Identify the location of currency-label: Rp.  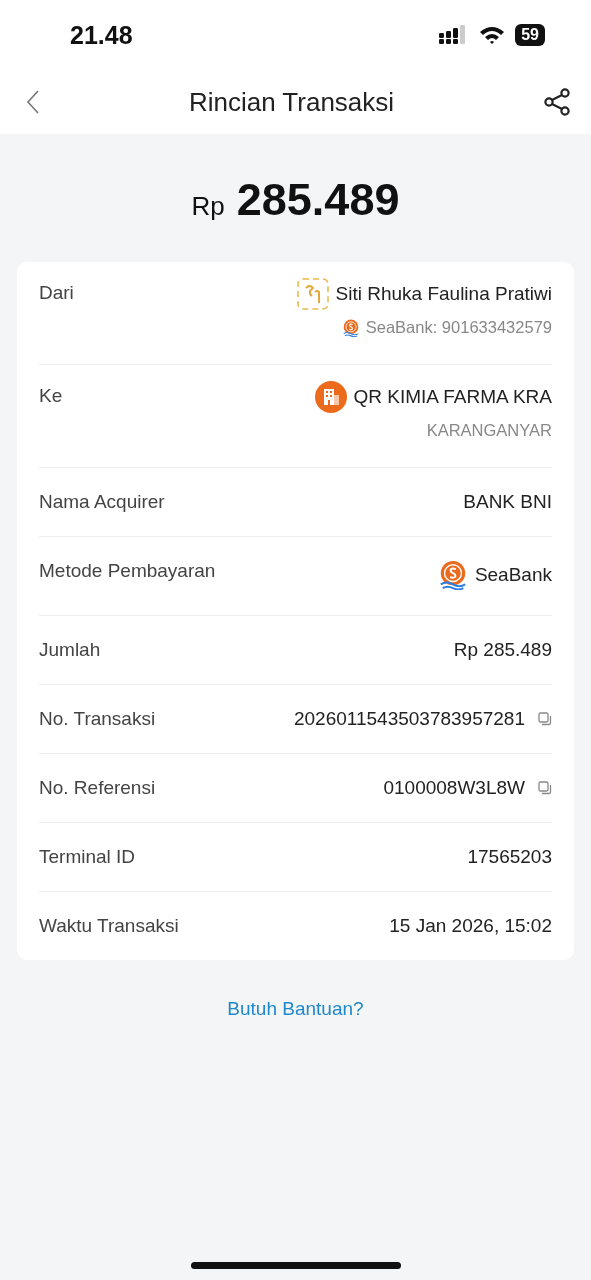
(208, 206).